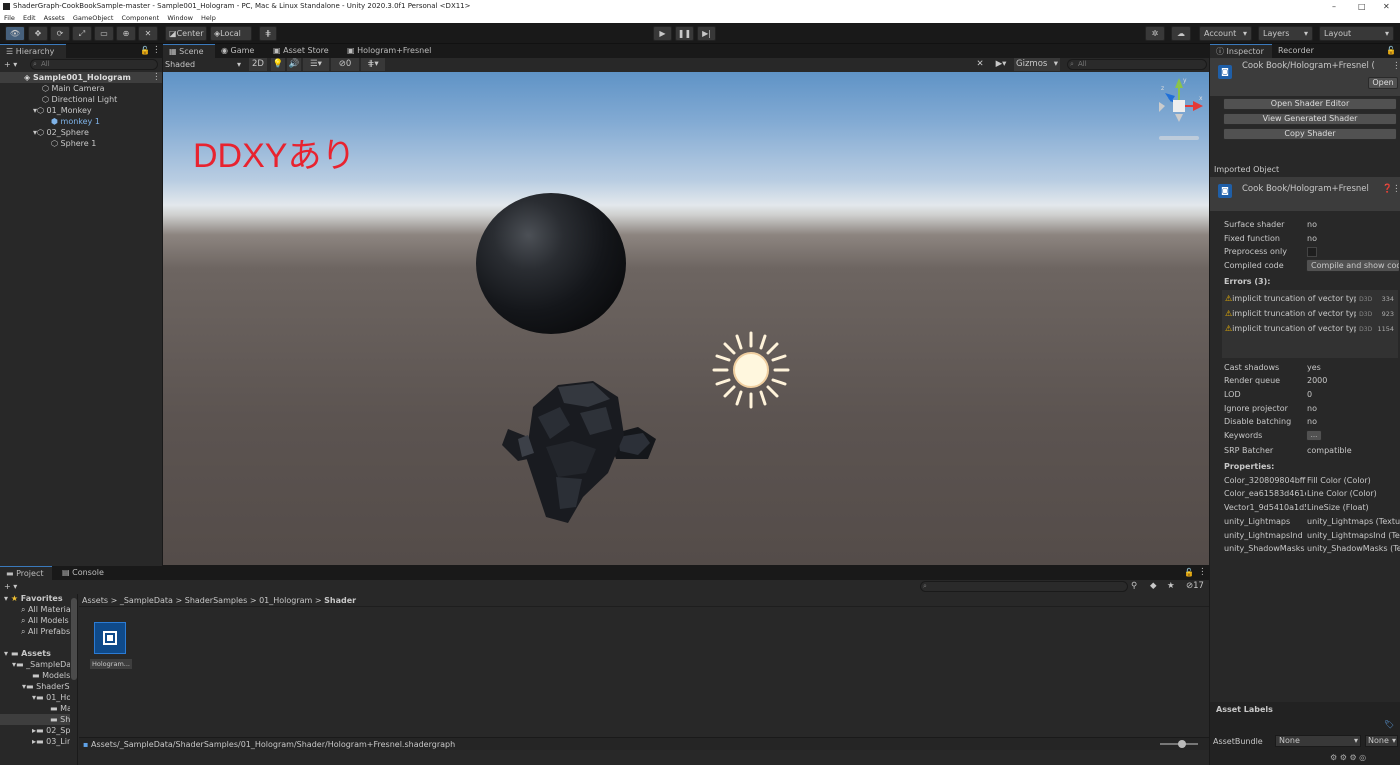 This screenshot has width=1400, height=765. What do you see at coordinates (189, 51) in the screenshot?
I see `tab-scene: ▦ Scene` at bounding box center [189, 51].